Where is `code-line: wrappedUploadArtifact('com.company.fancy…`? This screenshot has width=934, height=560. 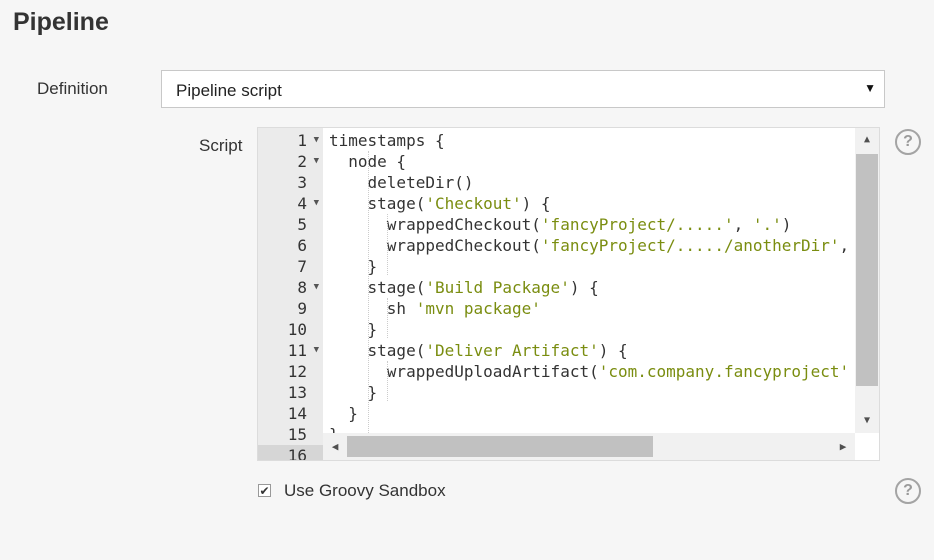 code-line: wrappedUploadArtifact('com.company.fancy… is located at coordinates (589, 371).